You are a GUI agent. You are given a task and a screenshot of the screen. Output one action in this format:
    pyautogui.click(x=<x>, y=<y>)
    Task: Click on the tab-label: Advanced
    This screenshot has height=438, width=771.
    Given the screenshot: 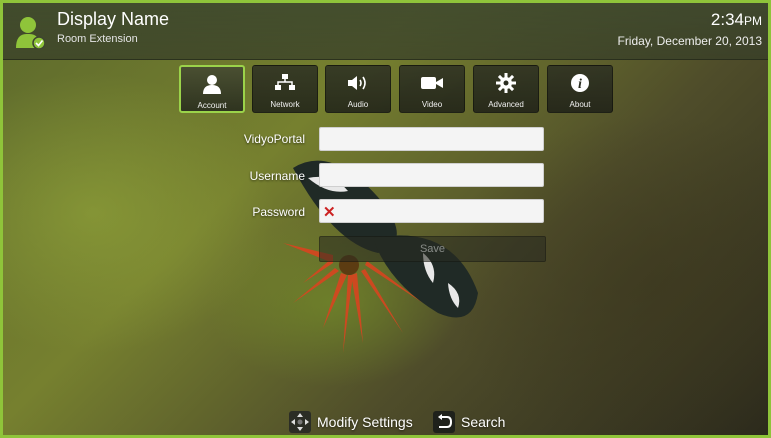 What is the action you would take?
    pyautogui.click(x=506, y=104)
    